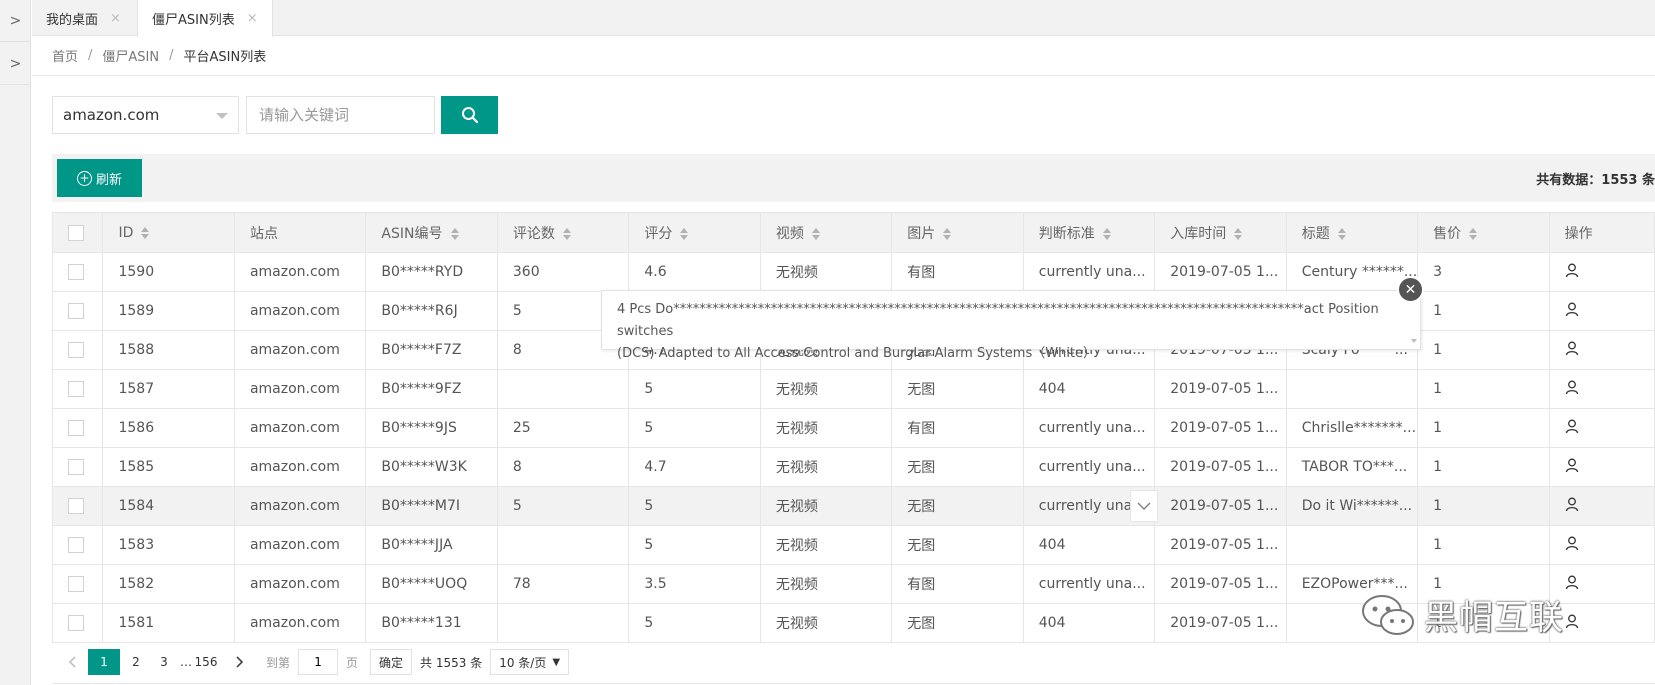 The image size is (1655, 685). I want to click on pagination: 1 2 3 … 156 到第 页 确定 共 1553 条 10 条/页 ▼, so click(315, 662).